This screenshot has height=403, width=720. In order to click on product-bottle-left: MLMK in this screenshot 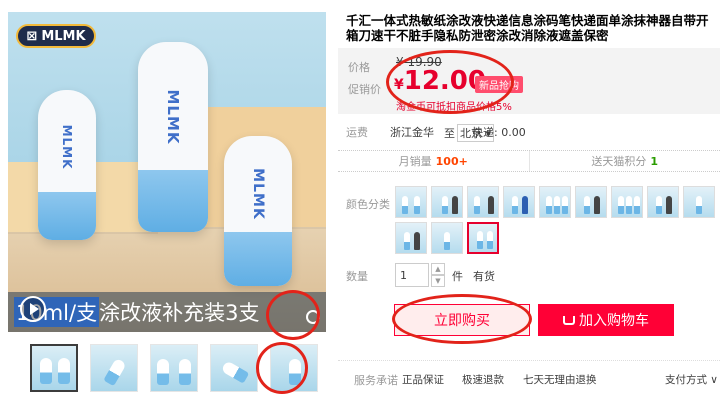, I will do `click(67, 165)`.